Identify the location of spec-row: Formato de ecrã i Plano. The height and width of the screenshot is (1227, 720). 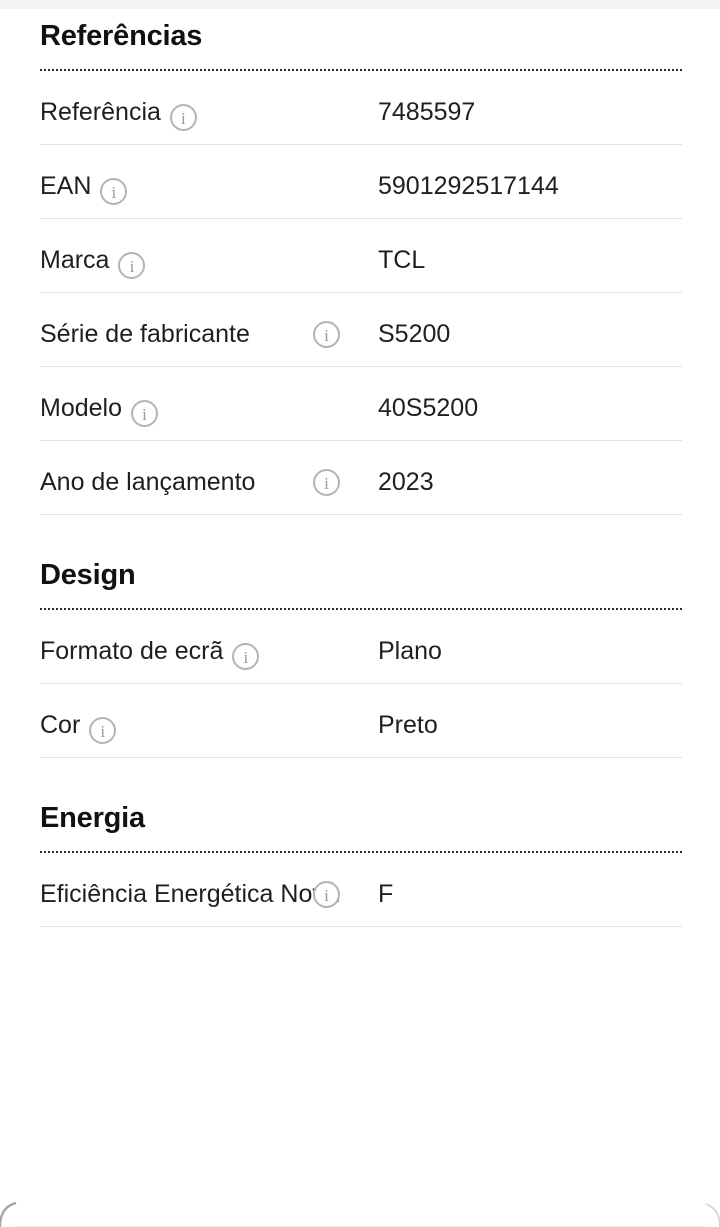
(361, 647).